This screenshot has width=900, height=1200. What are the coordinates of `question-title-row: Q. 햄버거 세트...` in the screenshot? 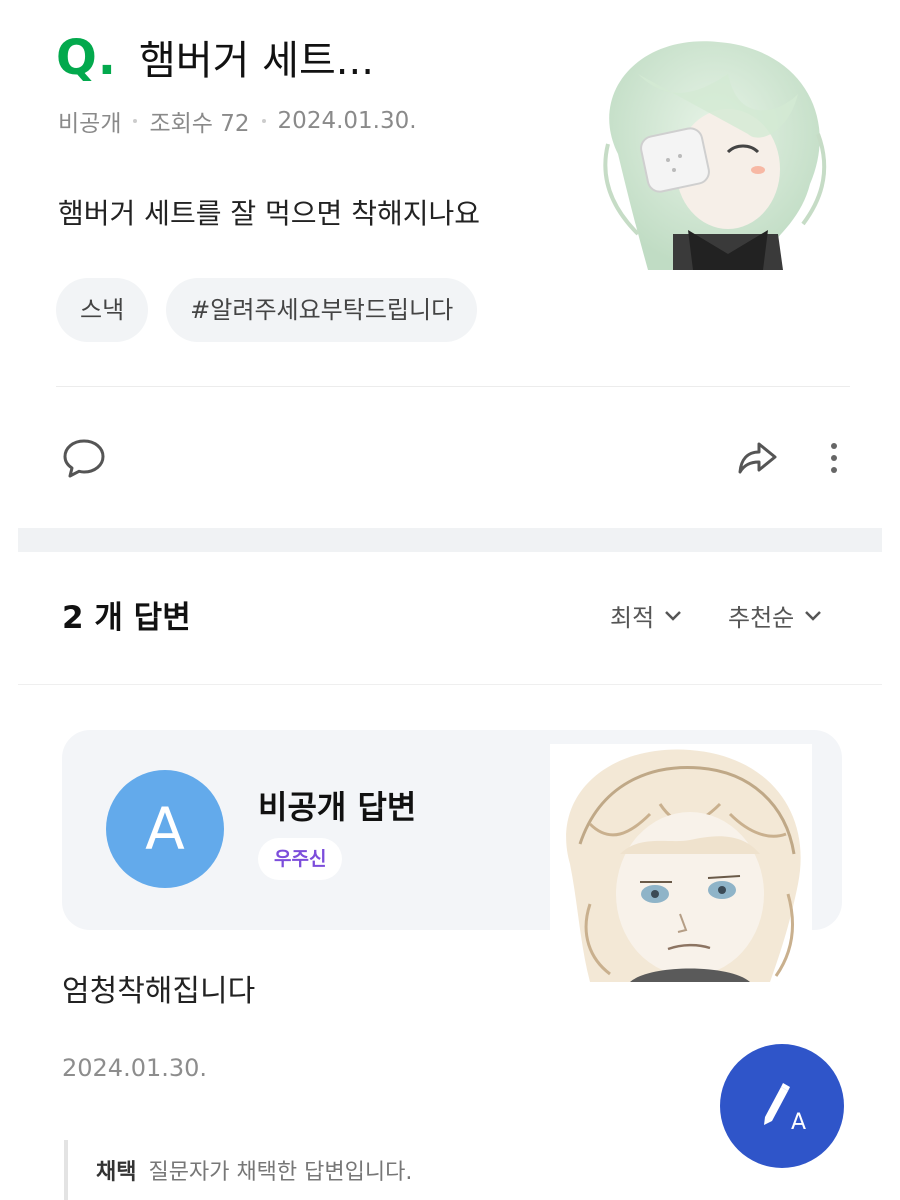 It's located at (215, 59).